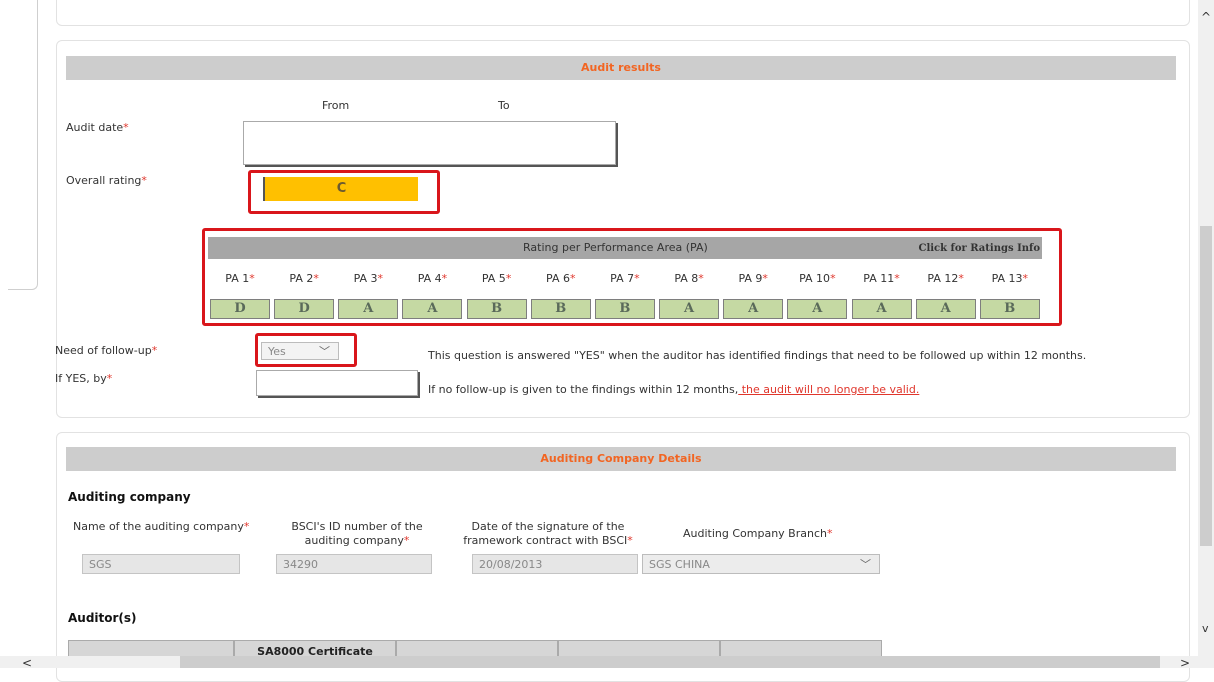  I want to click on pa-rating-12: A, so click(945, 309).